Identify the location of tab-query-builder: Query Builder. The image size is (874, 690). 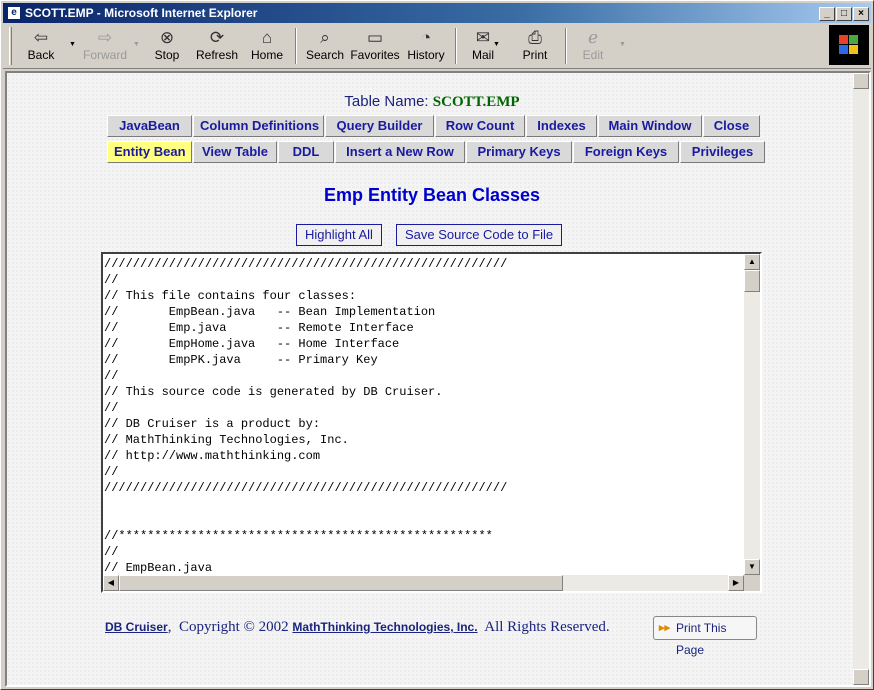
(379, 126).